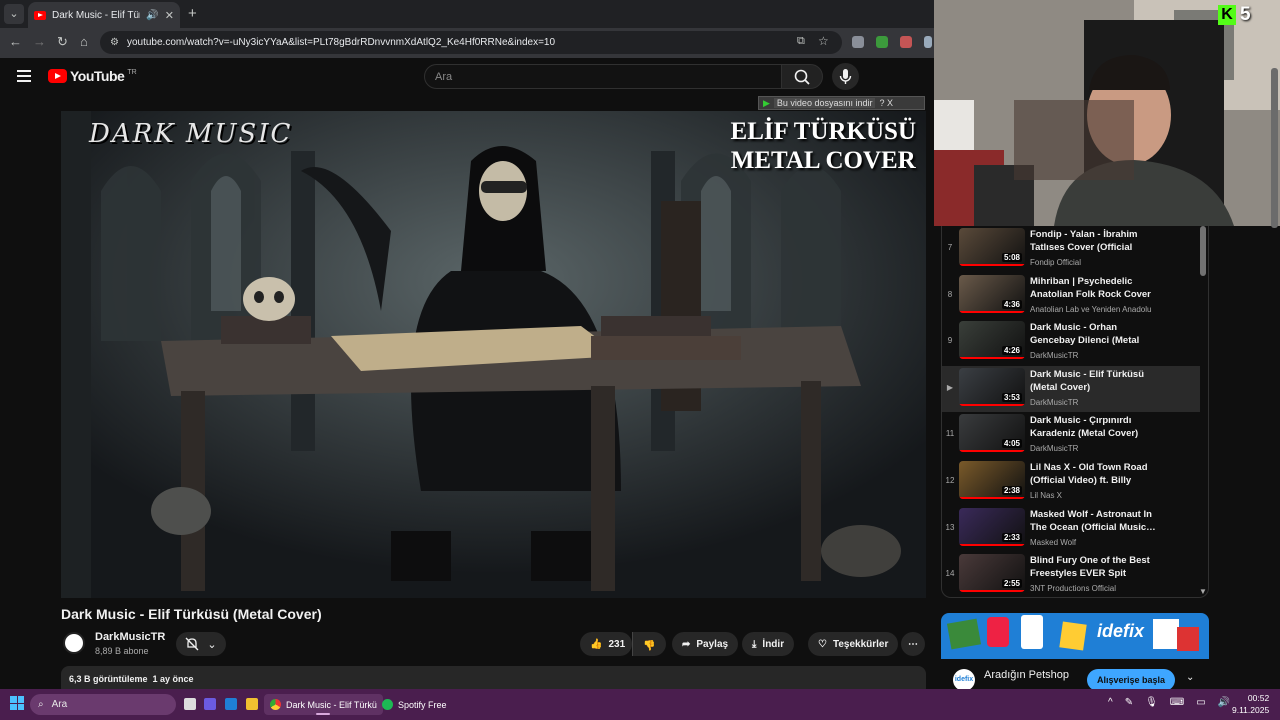  Describe the element at coordinates (754, 644) in the screenshot. I see `download-icon: ⤓` at that location.